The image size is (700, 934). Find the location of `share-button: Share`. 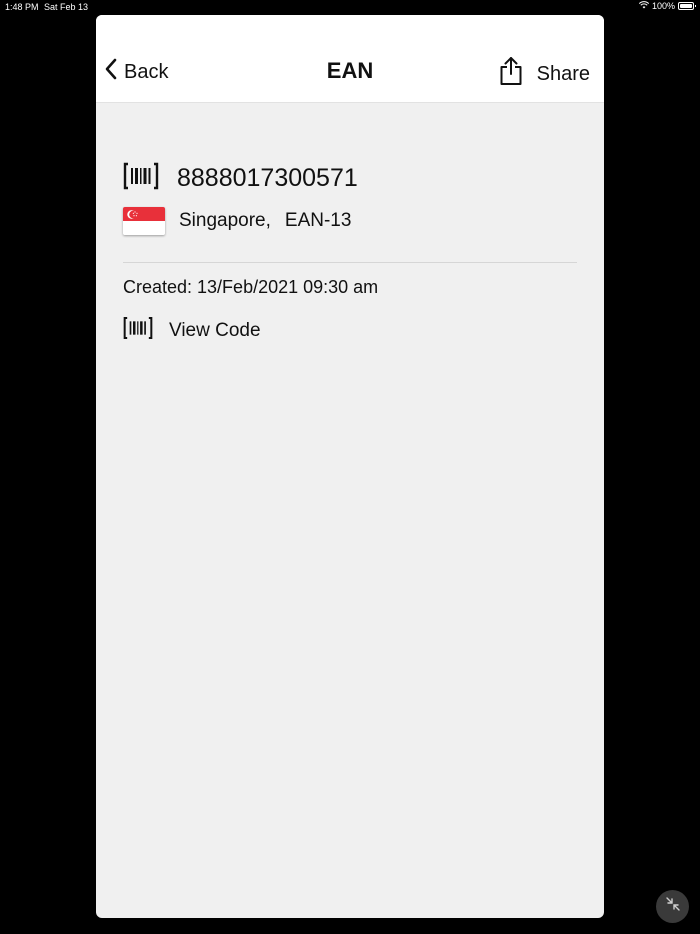

share-button: Share is located at coordinates (544, 74).